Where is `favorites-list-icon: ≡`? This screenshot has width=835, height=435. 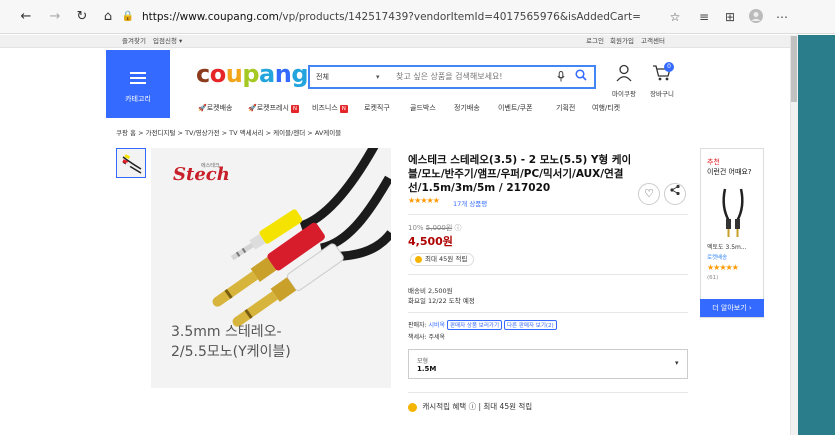 favorites-list-icon: ≡ is located at coordinates (704, 17).